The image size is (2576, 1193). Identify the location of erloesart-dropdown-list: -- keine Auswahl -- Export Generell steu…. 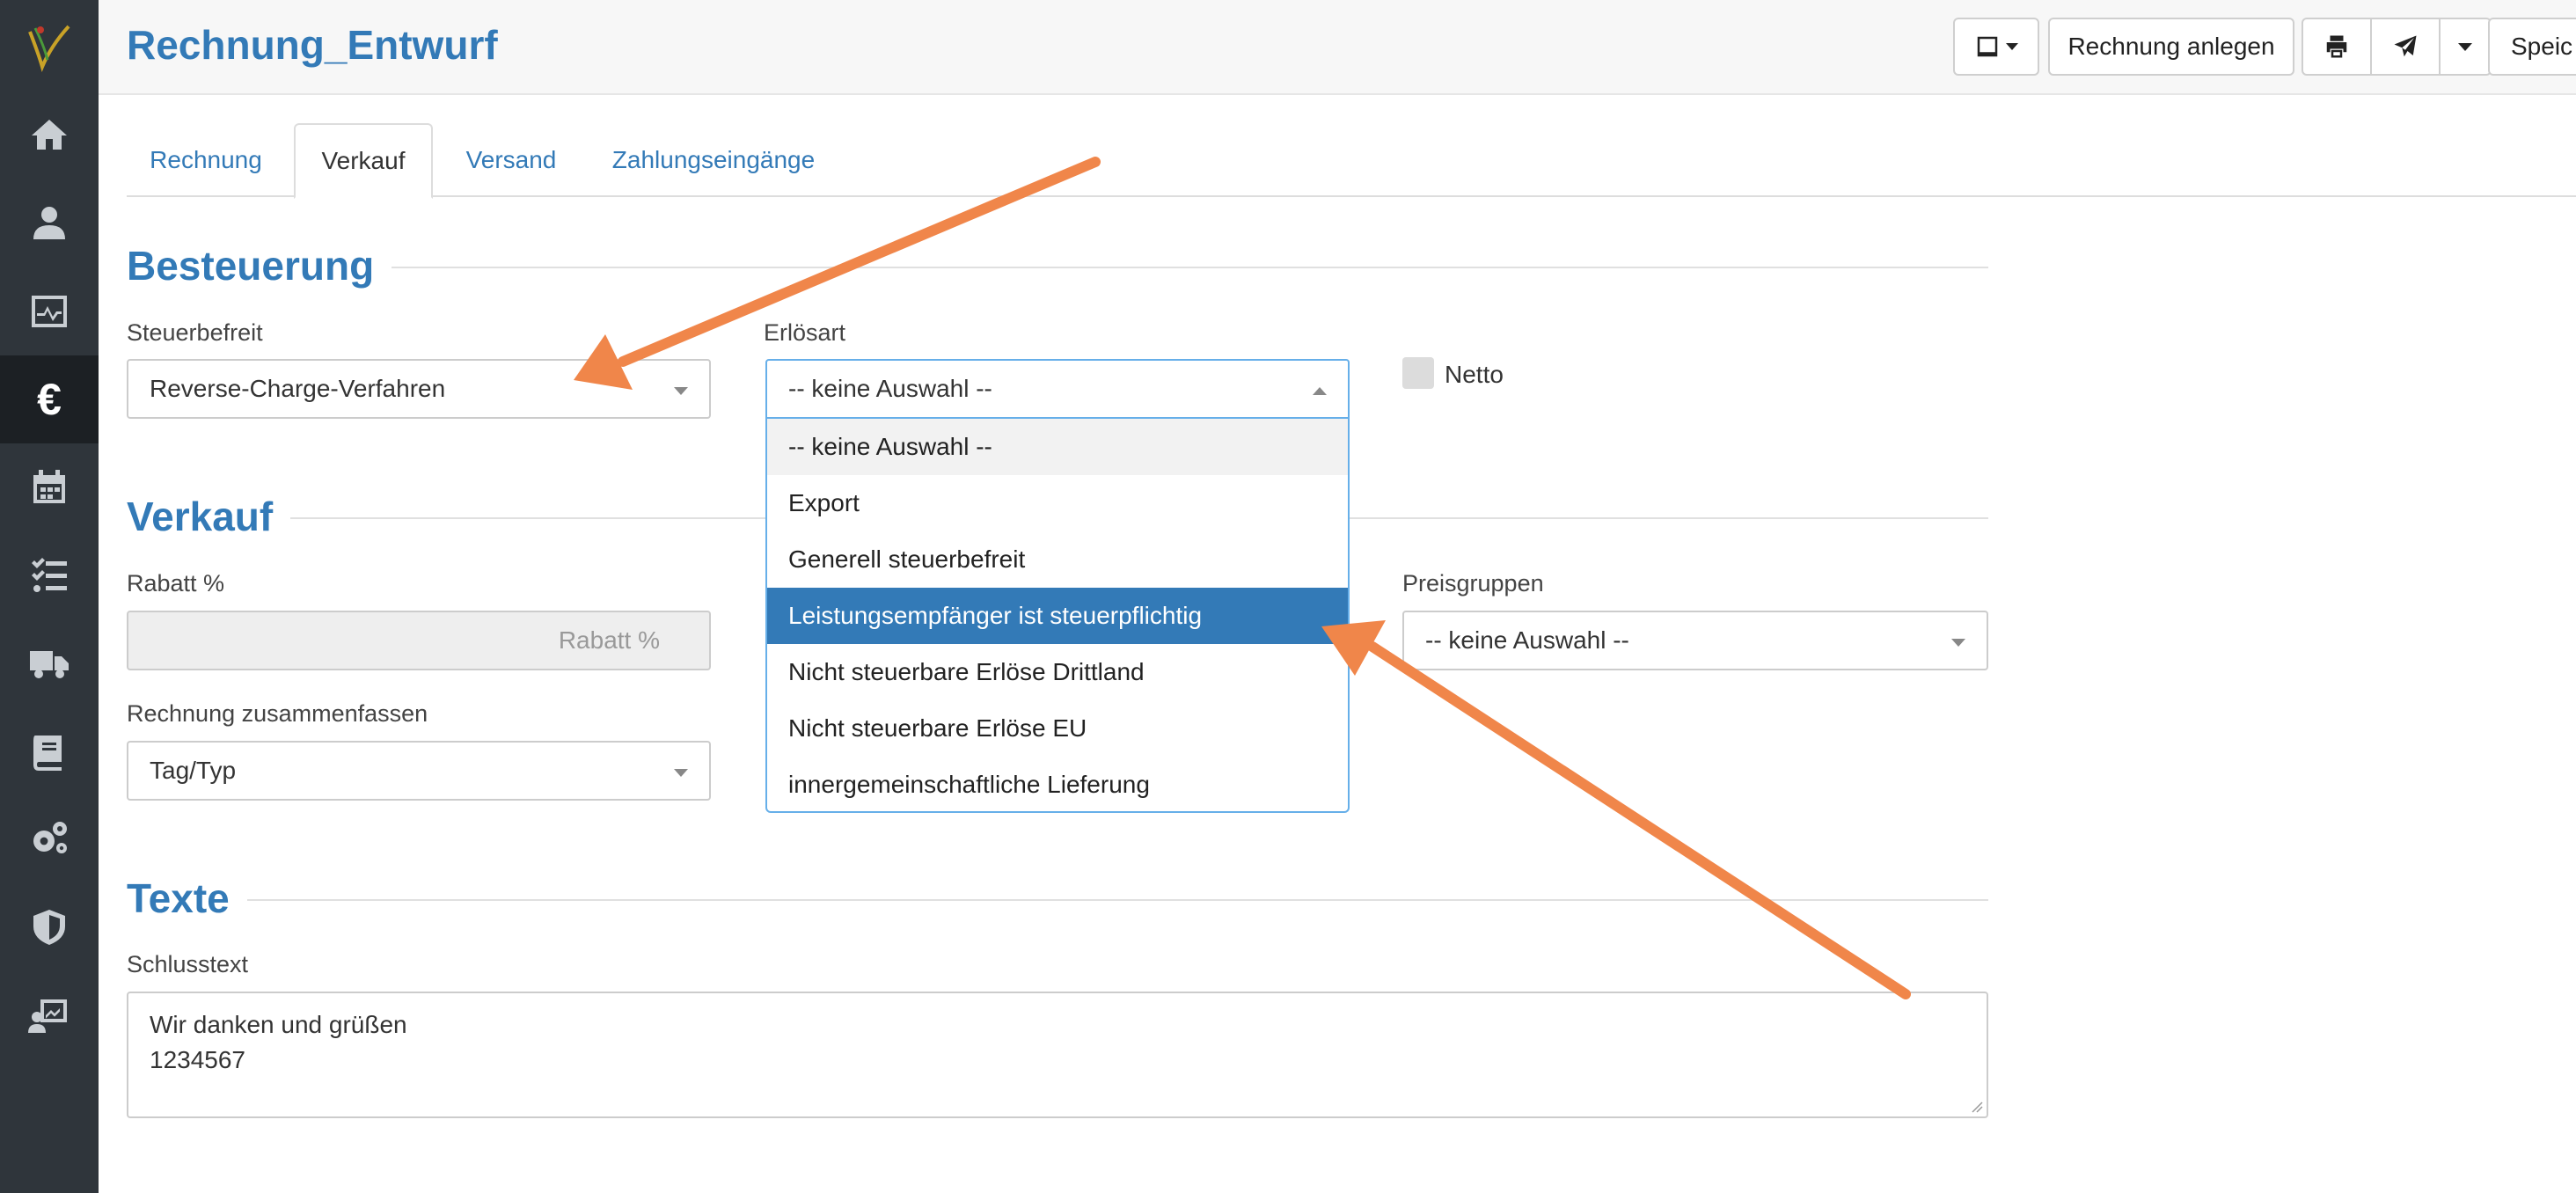
(1057, 616).